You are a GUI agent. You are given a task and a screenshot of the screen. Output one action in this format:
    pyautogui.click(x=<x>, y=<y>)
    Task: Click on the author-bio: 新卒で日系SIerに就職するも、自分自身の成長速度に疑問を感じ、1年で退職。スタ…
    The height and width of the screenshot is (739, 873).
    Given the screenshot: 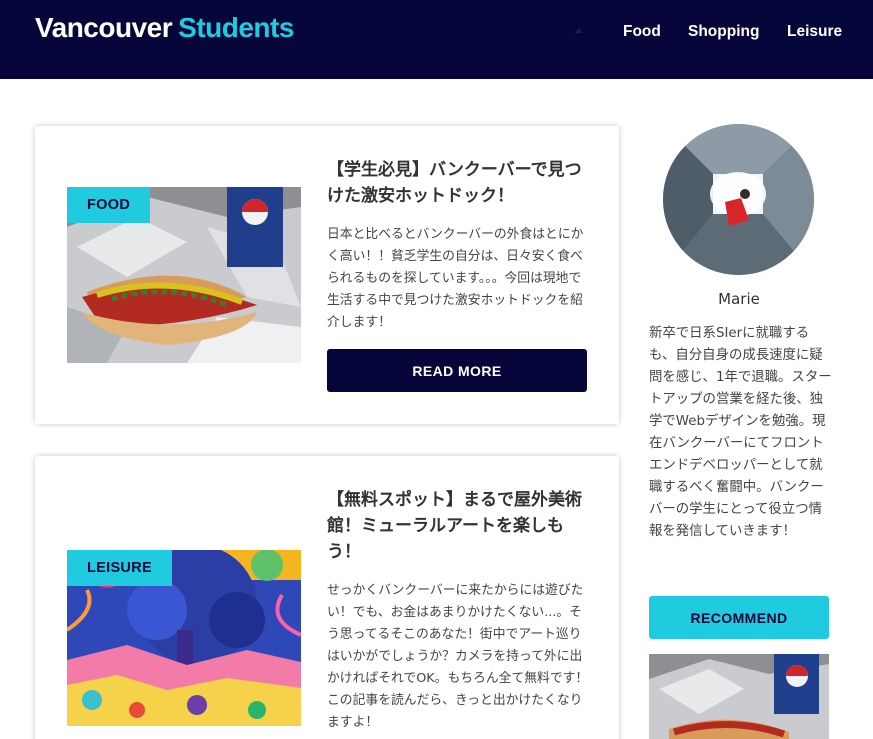 What is the action you would take?
    pyautogui.click(x=740, y=432)
    